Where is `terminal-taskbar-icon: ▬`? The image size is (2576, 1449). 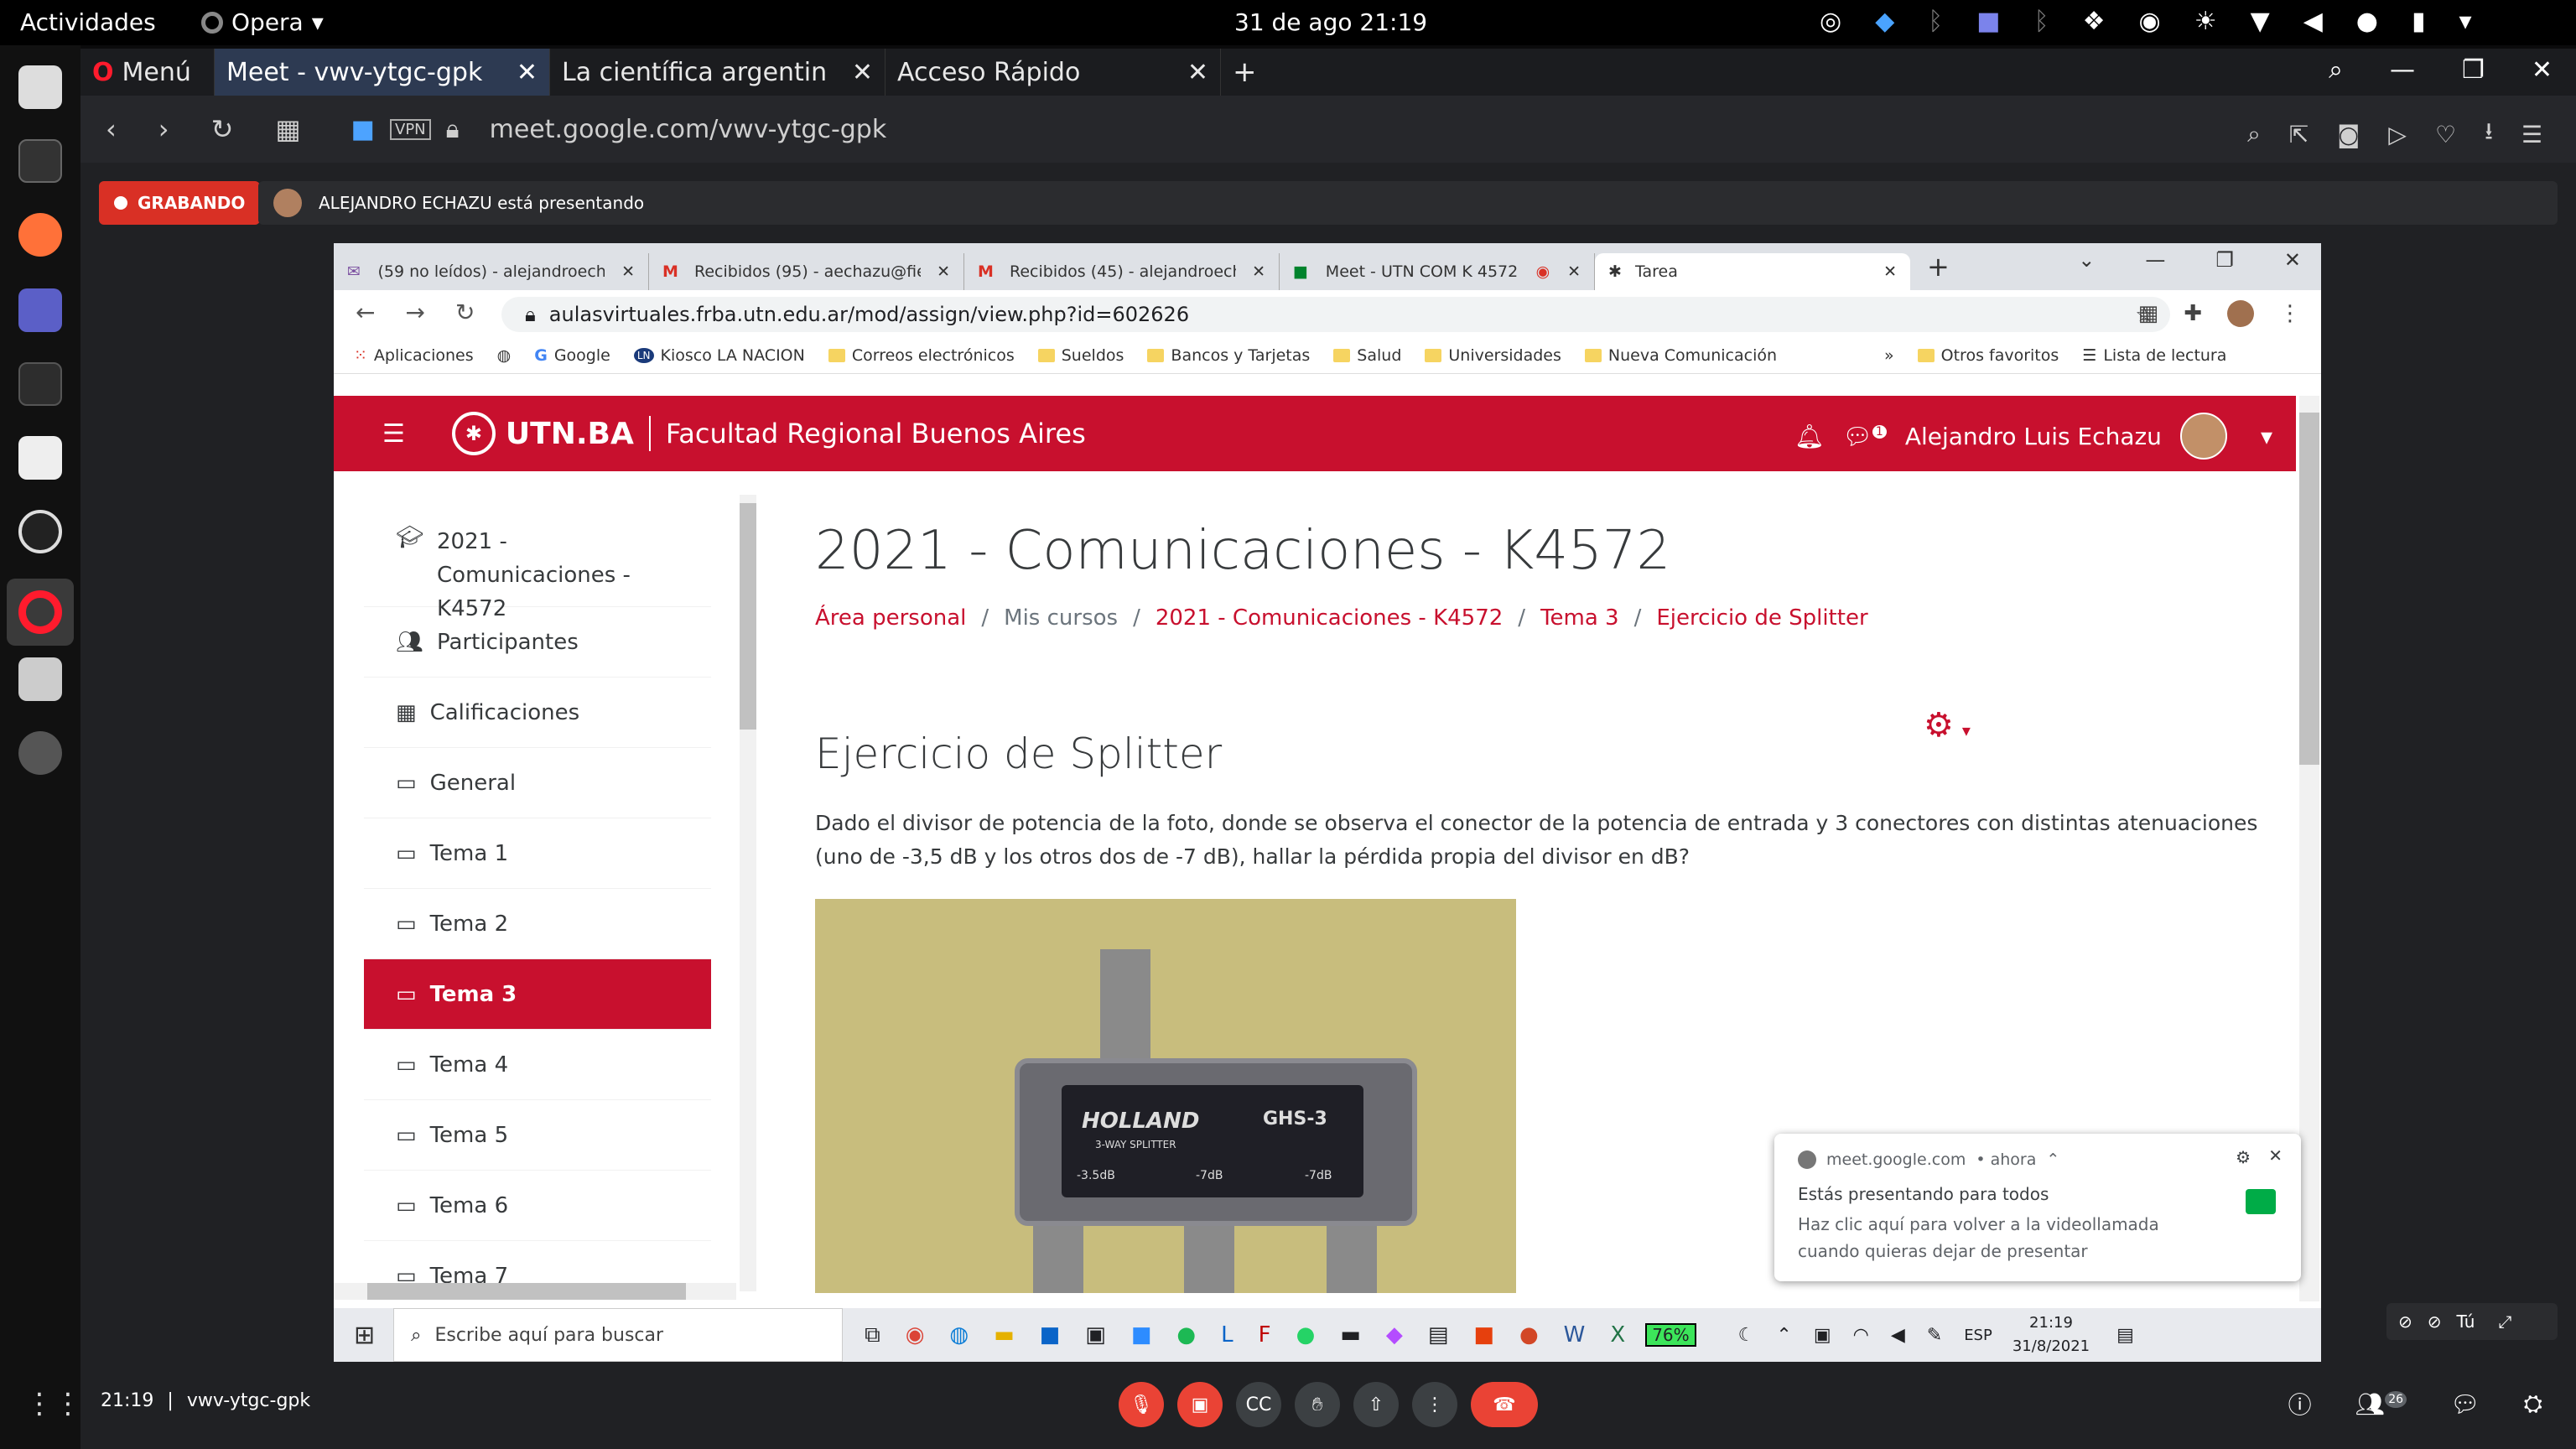
terminal-taskbar-icon: ▬ is located at coordinates (1350, 1335).